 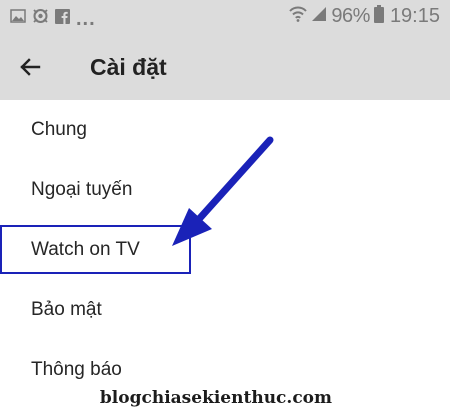 What do you see at coordinates (85, 249) in the screenshot?
I see `settings-item-label: Watch on TV` at bounding box center [85, 249].